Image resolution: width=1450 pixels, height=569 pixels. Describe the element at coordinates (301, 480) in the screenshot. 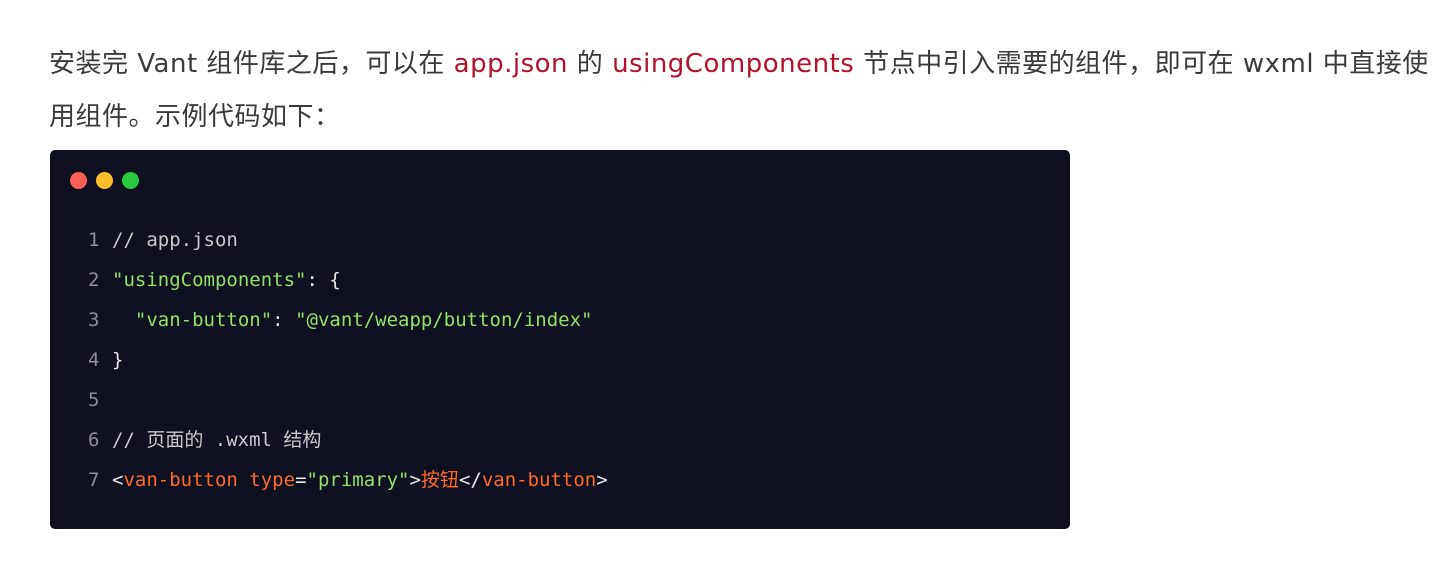

I see `code-punct: =` at that location.